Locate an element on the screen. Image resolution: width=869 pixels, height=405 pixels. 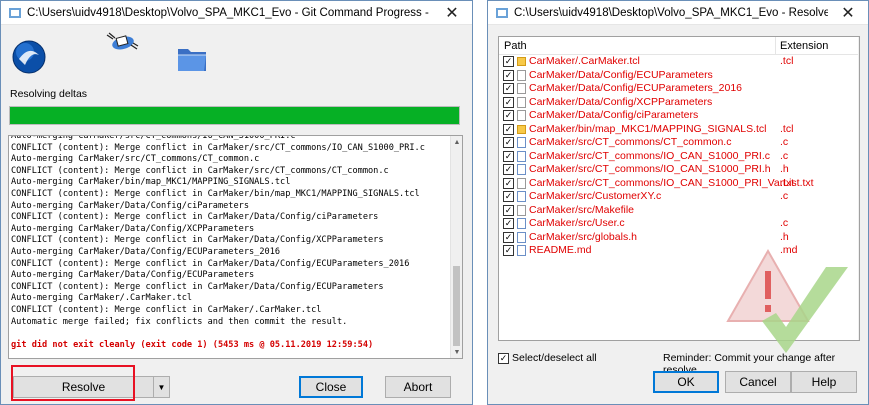
file-path: CarMaker/src/Makefile is located at coordinates (582, 209).